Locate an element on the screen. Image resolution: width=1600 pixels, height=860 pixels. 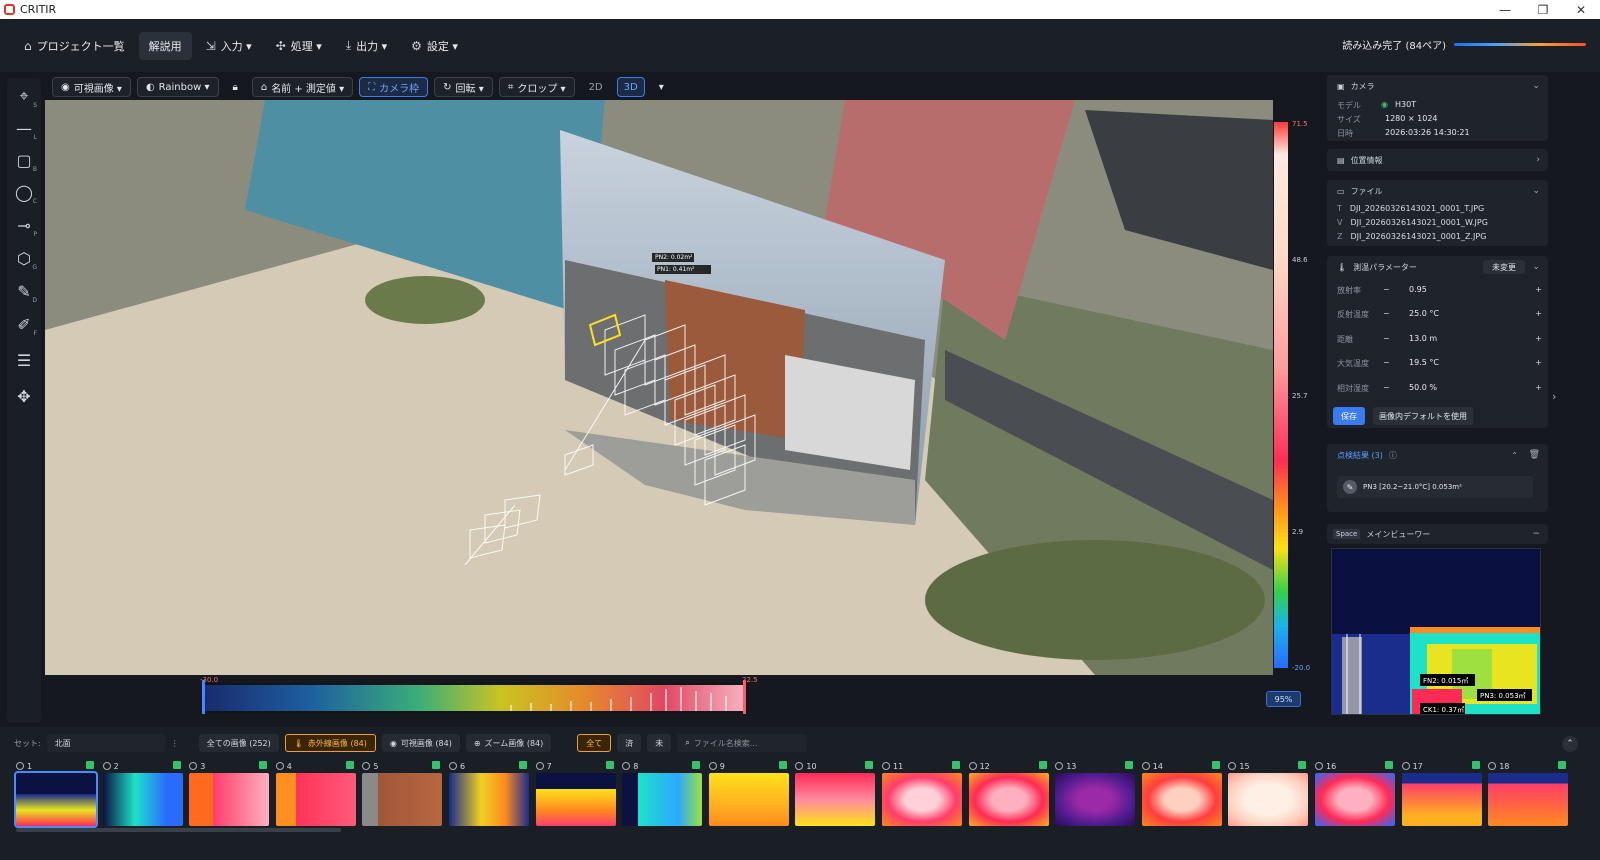
status-undone: 未 is located at coordinates (659, 743).